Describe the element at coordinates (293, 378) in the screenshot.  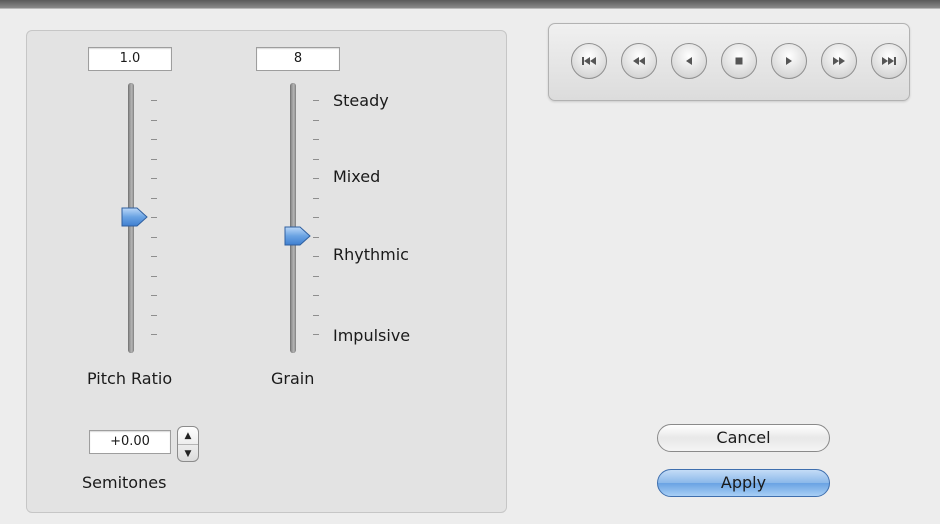
I see `grain-label: Grain` at that location.